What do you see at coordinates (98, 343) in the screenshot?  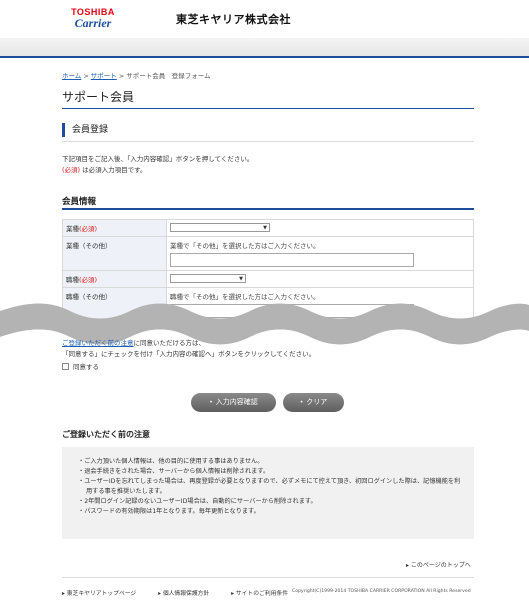 I see `pre-registration-notice-link: ご登録いただく前の注意` at bounding box center [98, 343].